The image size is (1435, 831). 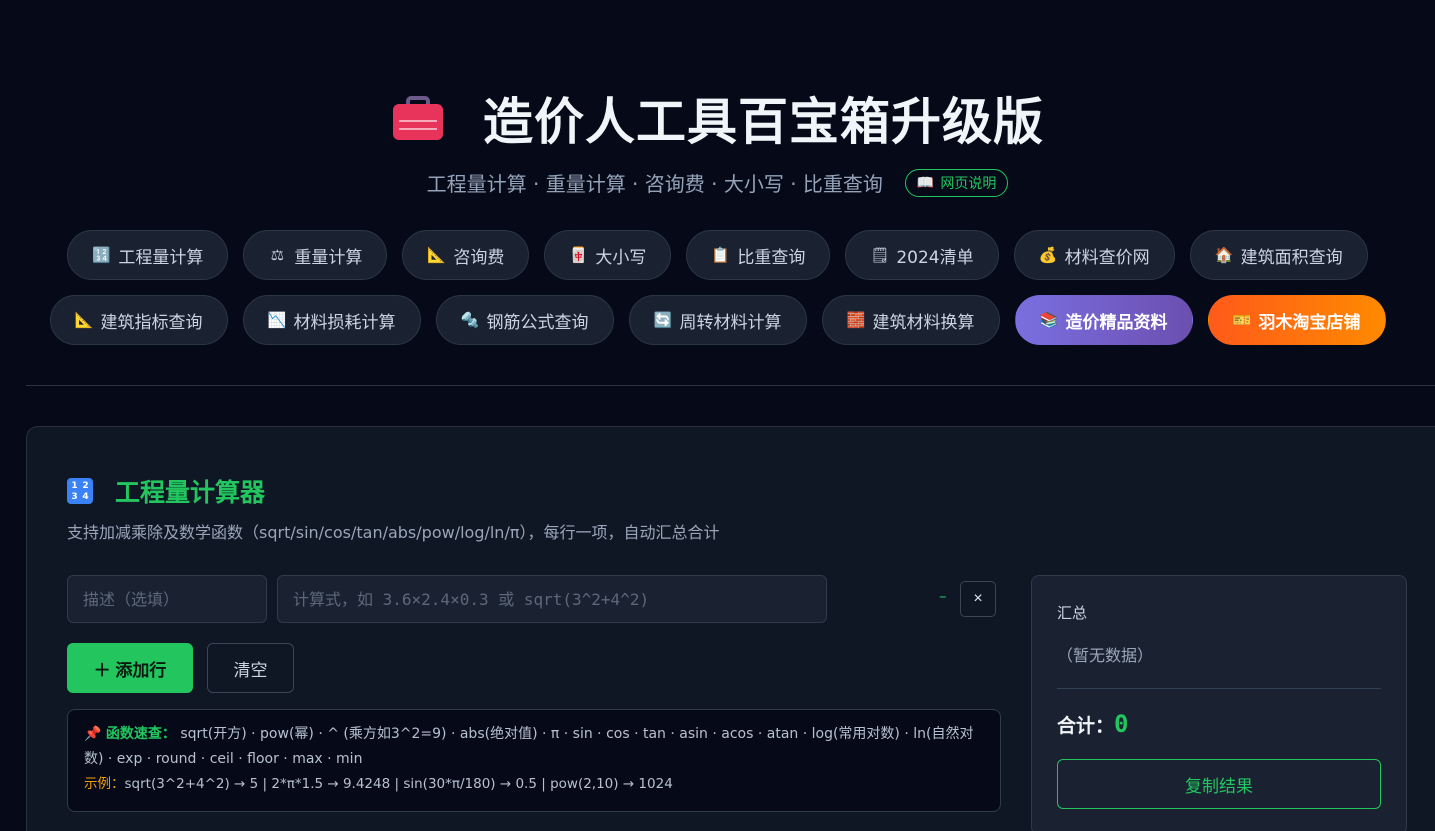 I want to click on tips-label: 函数速查：, so click(x=140, y=734).